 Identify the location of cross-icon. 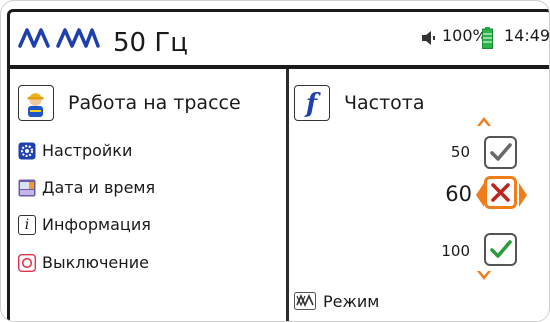
(500, 192).